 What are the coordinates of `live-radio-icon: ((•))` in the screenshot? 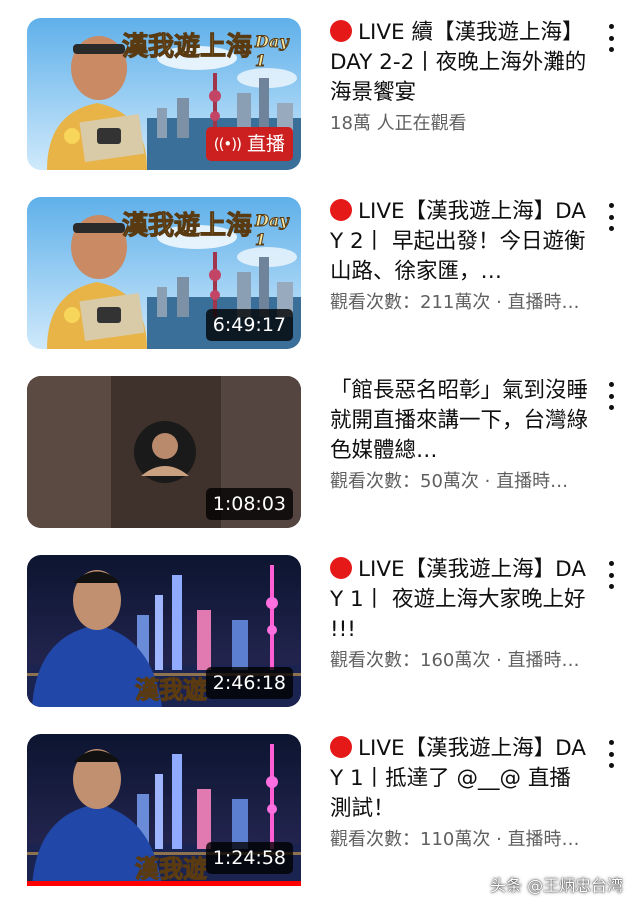 It's located at (227, 144).